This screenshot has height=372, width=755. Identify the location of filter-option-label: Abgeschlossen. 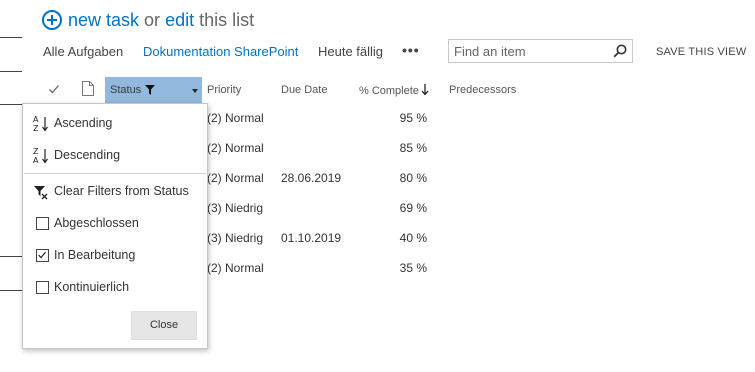
(96, 223).